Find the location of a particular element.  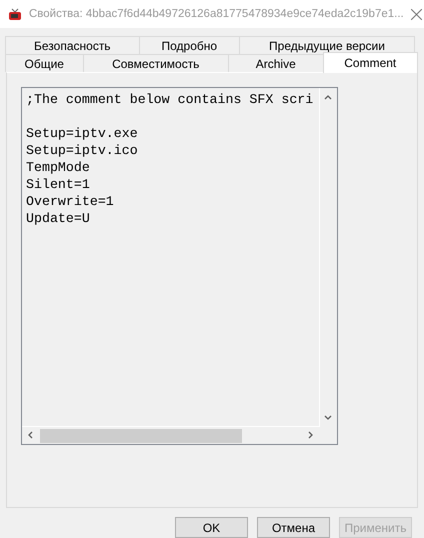

tab: Подробно is located at coordinates (189, 45).